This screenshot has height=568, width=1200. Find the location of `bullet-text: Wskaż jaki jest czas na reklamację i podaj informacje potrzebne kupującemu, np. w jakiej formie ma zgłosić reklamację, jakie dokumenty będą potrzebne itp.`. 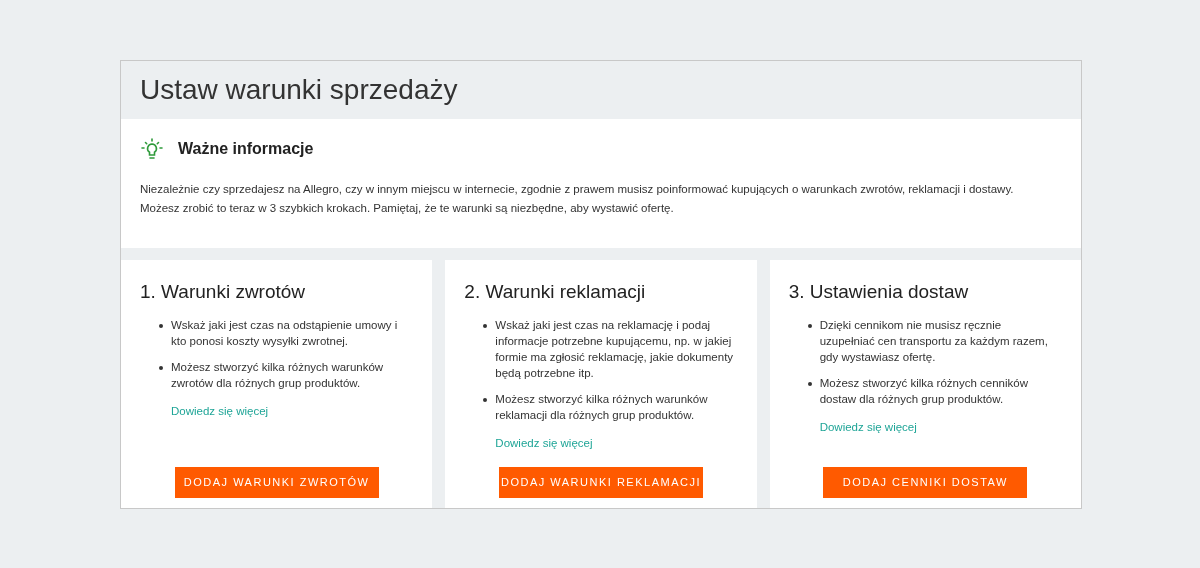

bullet-text: Wskaż jaki jest czas na reklamację i podaj informacje potrzebne kupującemu, np. w jakiej formie ma zgłosić reklamację, jakie dokumenty będą potrzebne itp. is located at coordinates (614, 349).